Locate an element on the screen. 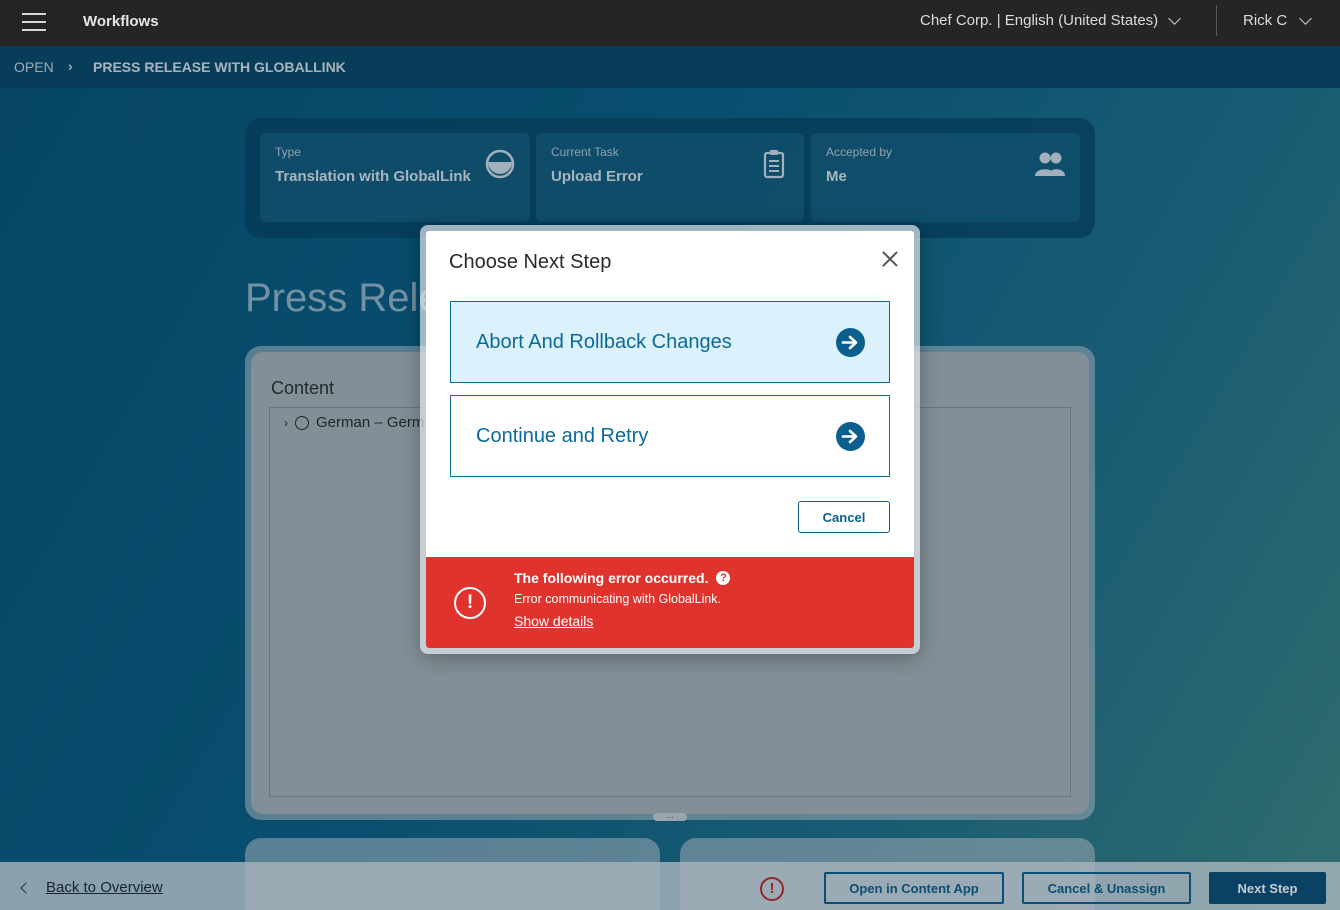 Image resolution: width=1340 pixels, height=910 pixels. site-locale-selector: Chef Corp. | English (United States) is located at coordinates (1051, 20).